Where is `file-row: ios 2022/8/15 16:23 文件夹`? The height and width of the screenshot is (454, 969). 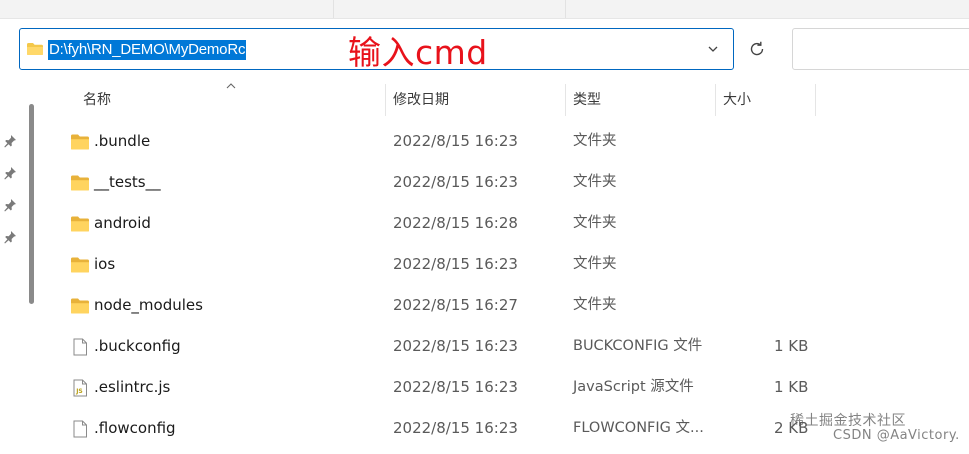 file-row: ios 2022/8/15 16:23 文件夹 is located at coordinates (504, 264).